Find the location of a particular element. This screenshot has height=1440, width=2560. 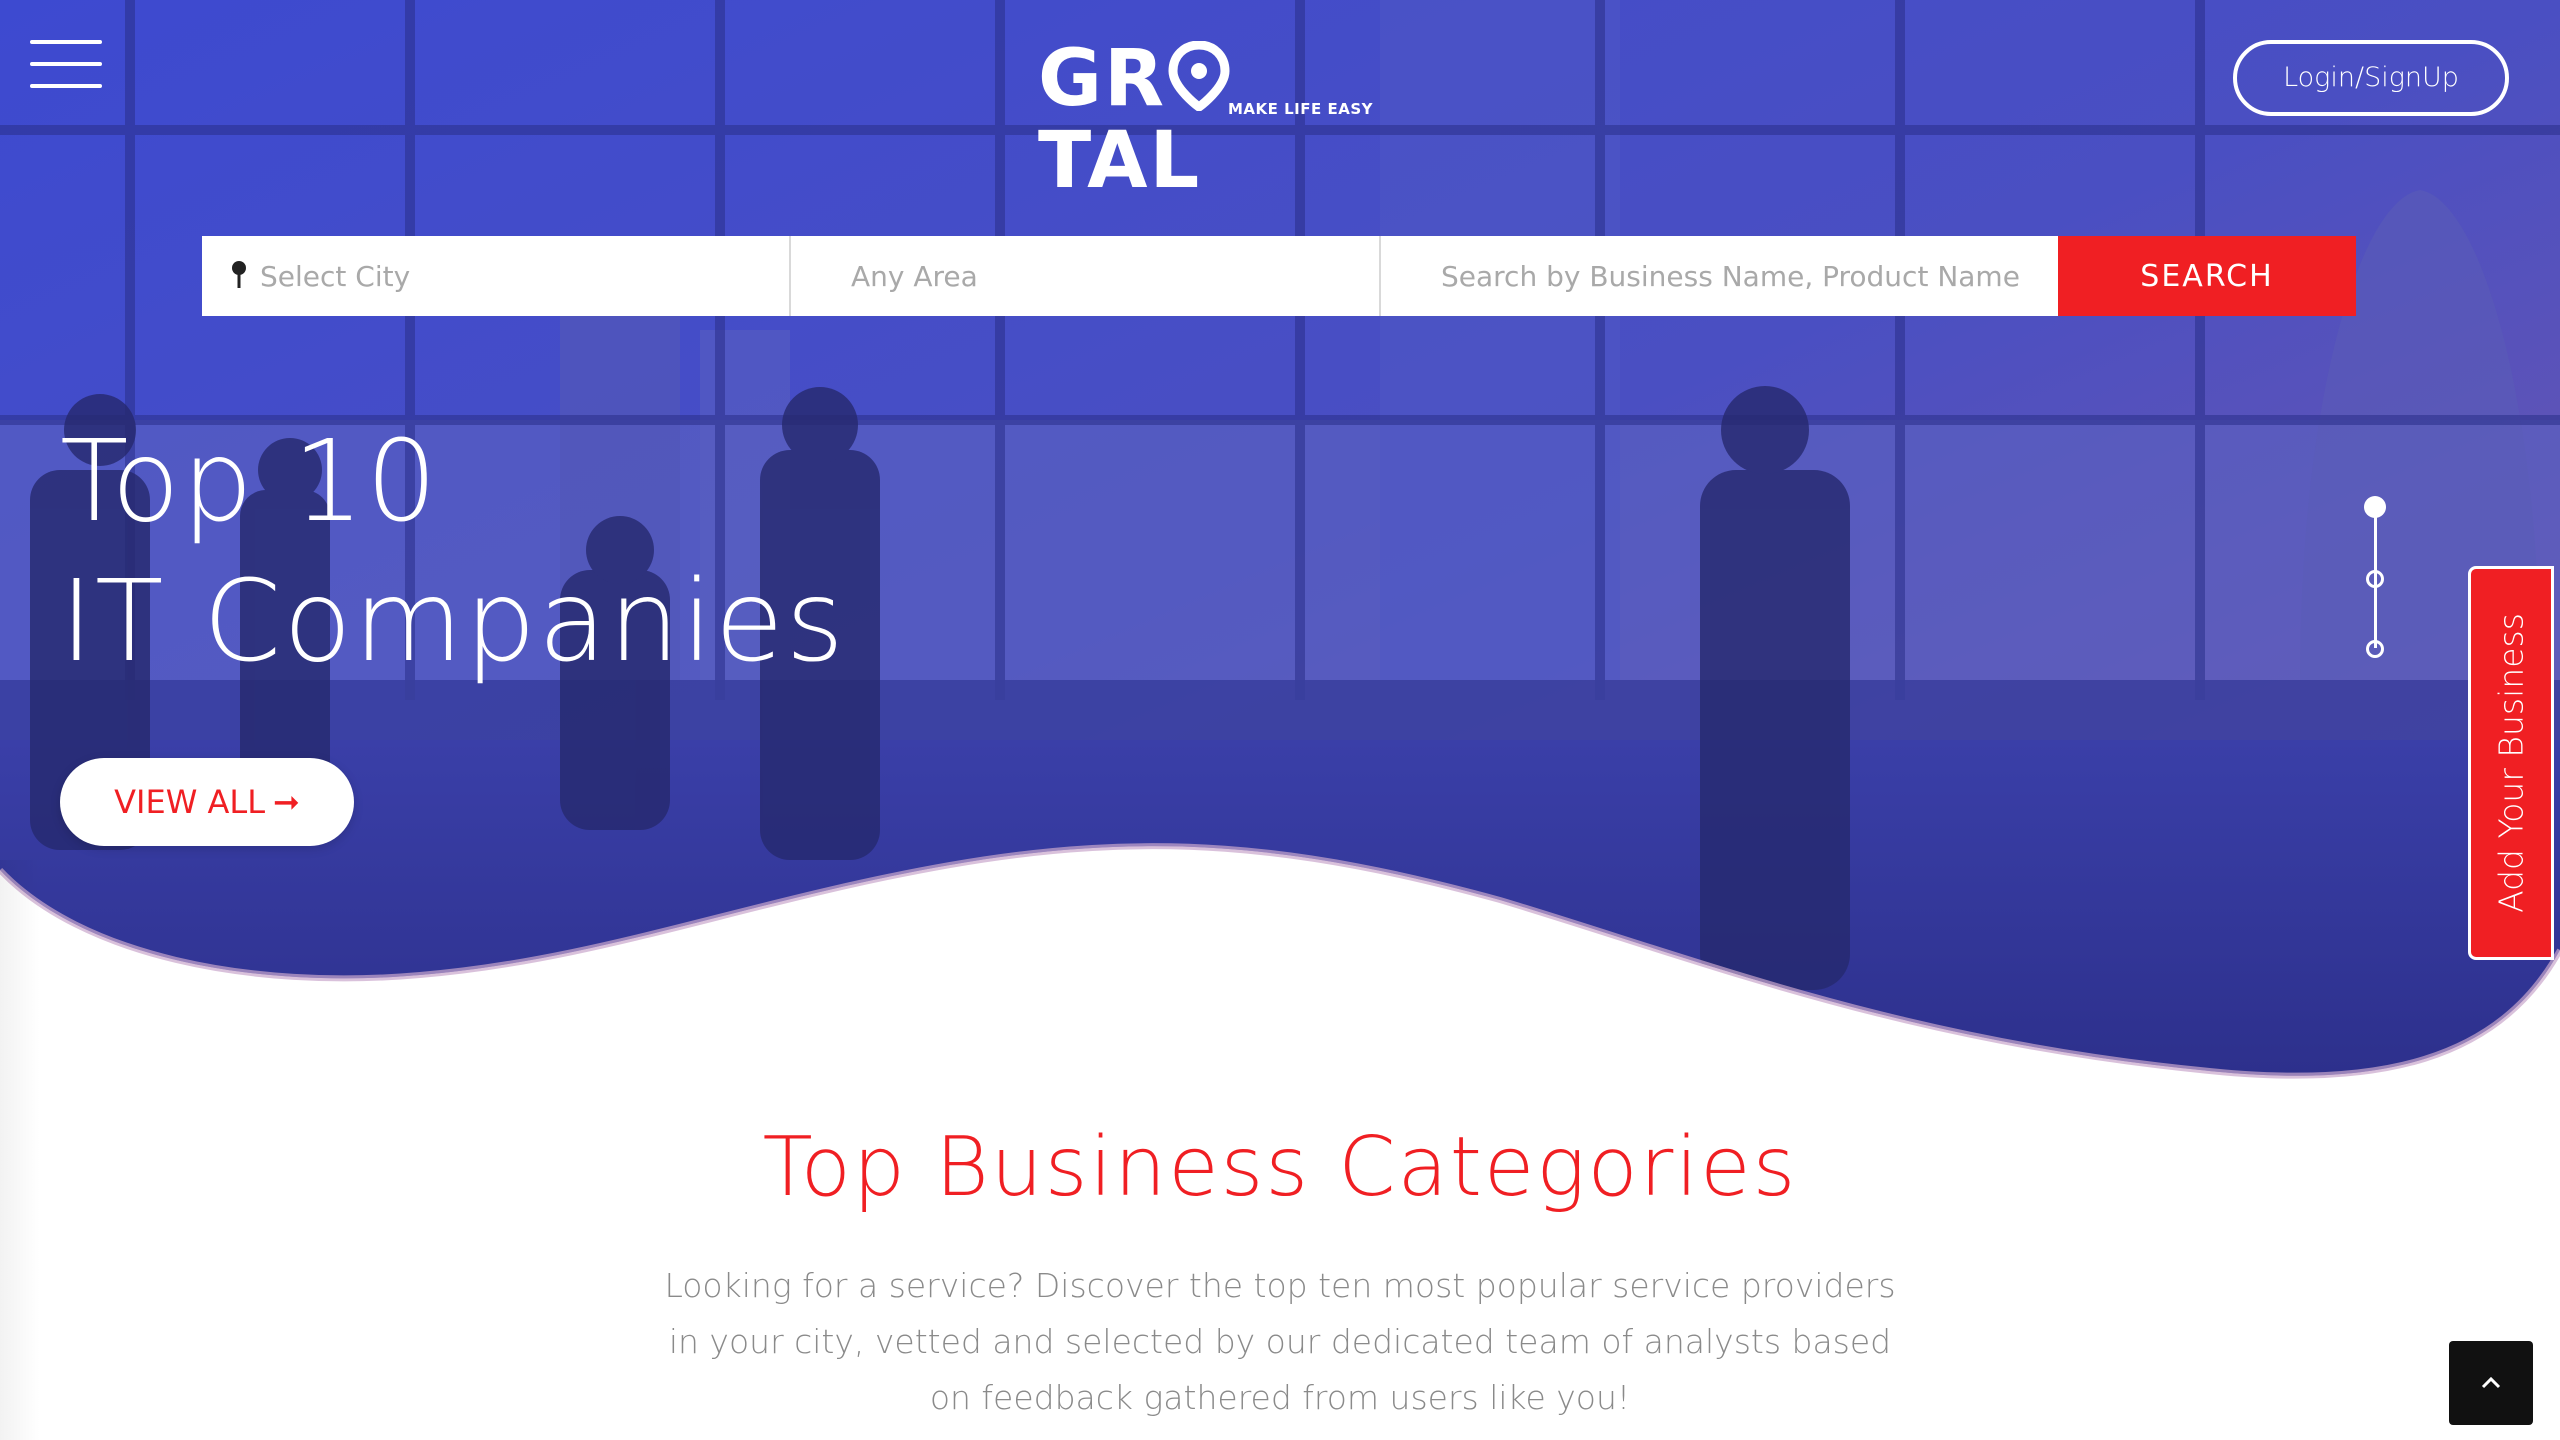

back-to-top-button is located at coordinates (2491, 1383).